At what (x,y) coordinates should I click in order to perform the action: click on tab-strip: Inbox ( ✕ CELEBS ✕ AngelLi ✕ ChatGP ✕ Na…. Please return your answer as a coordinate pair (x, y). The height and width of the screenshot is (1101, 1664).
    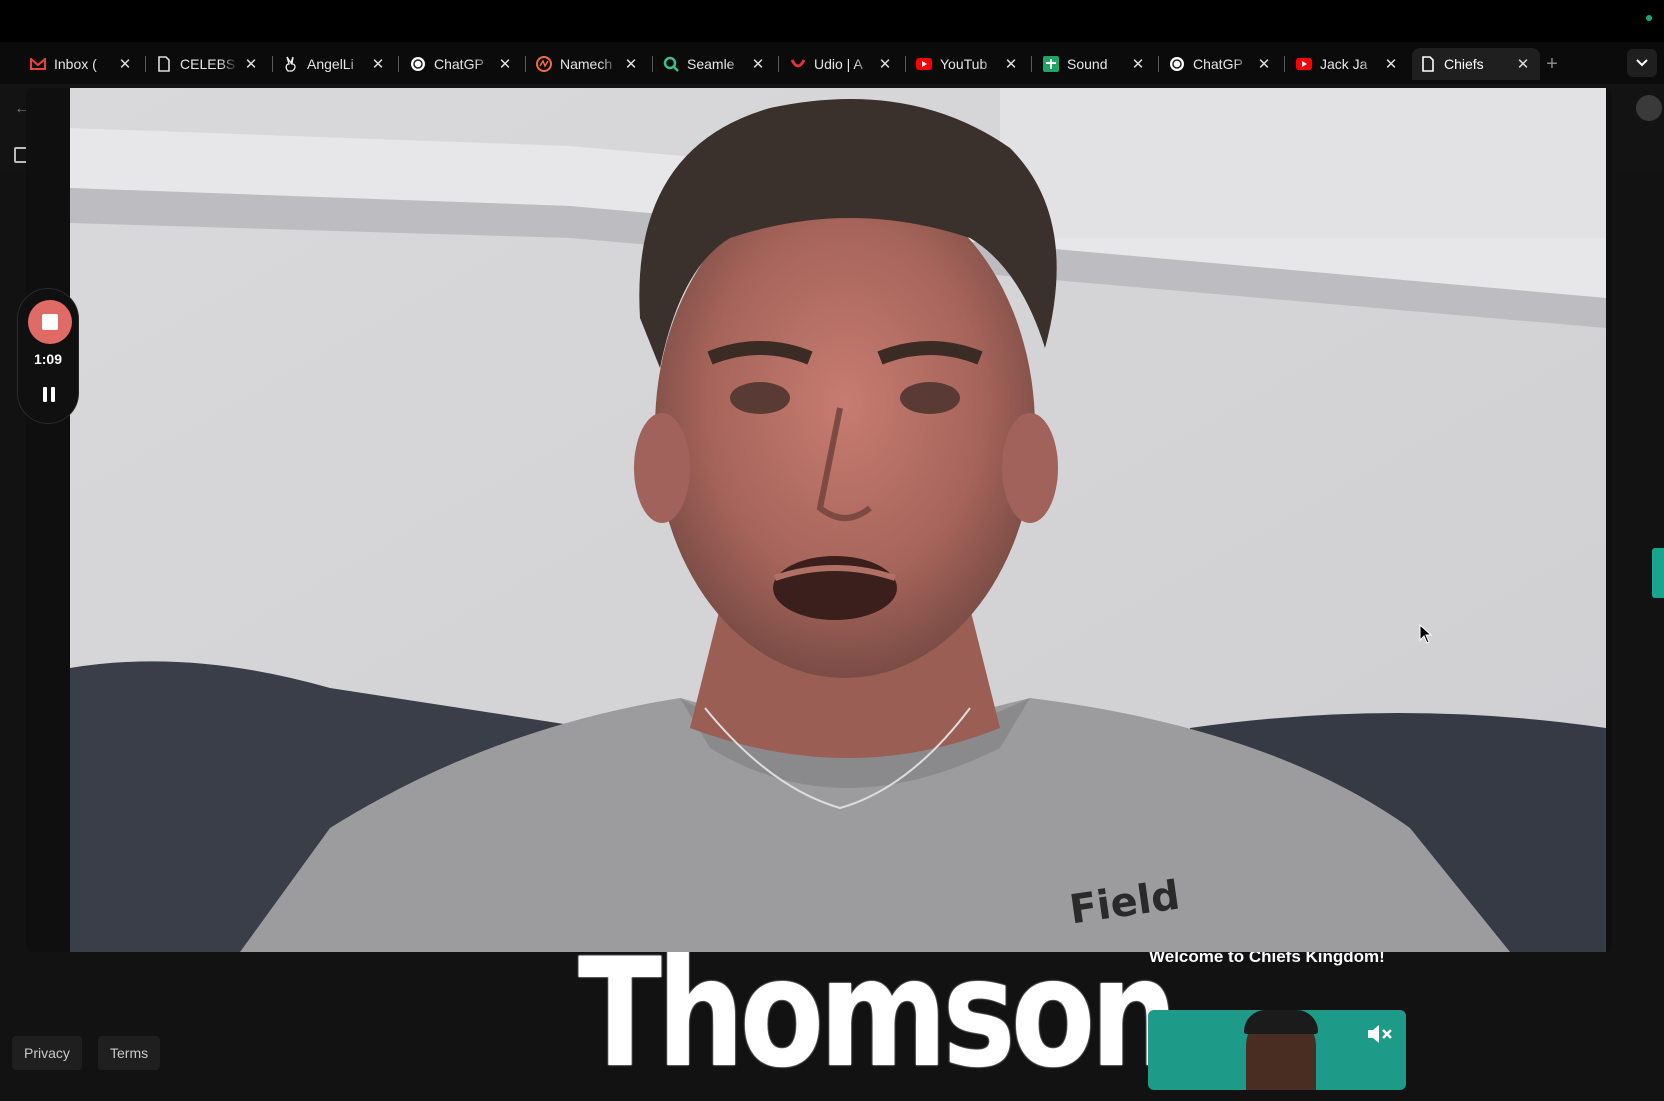
    Looking at the image, I should click on (832, 63).